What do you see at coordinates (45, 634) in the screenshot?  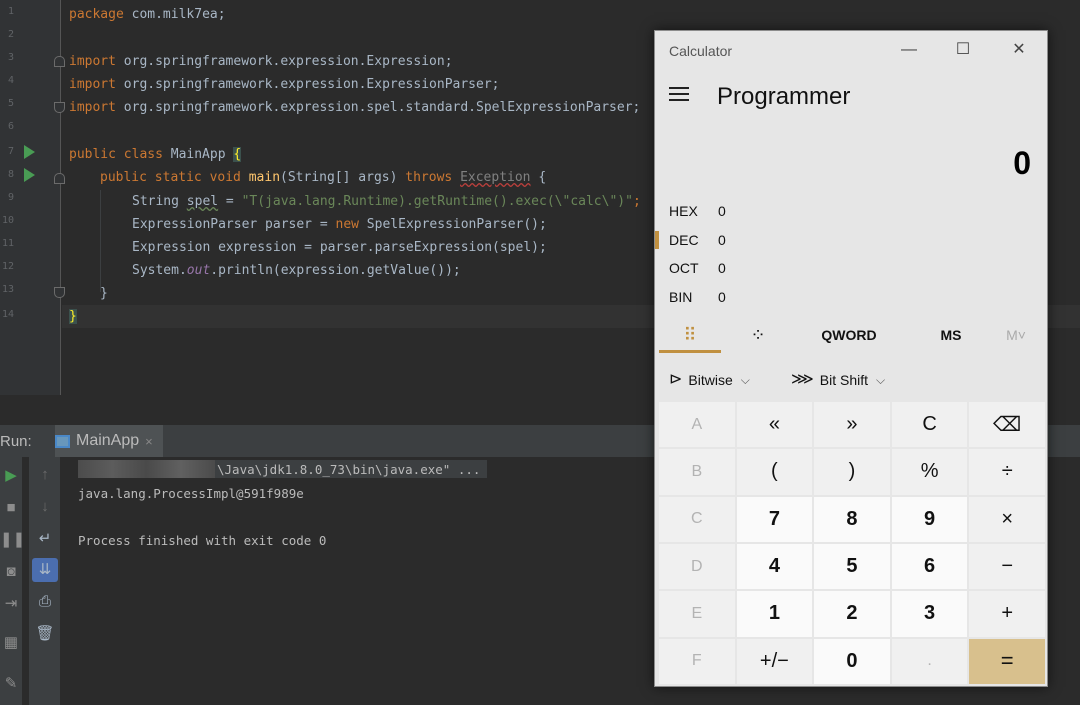 I see `trash-icon: 🗑` at bounding box center [45, 634].